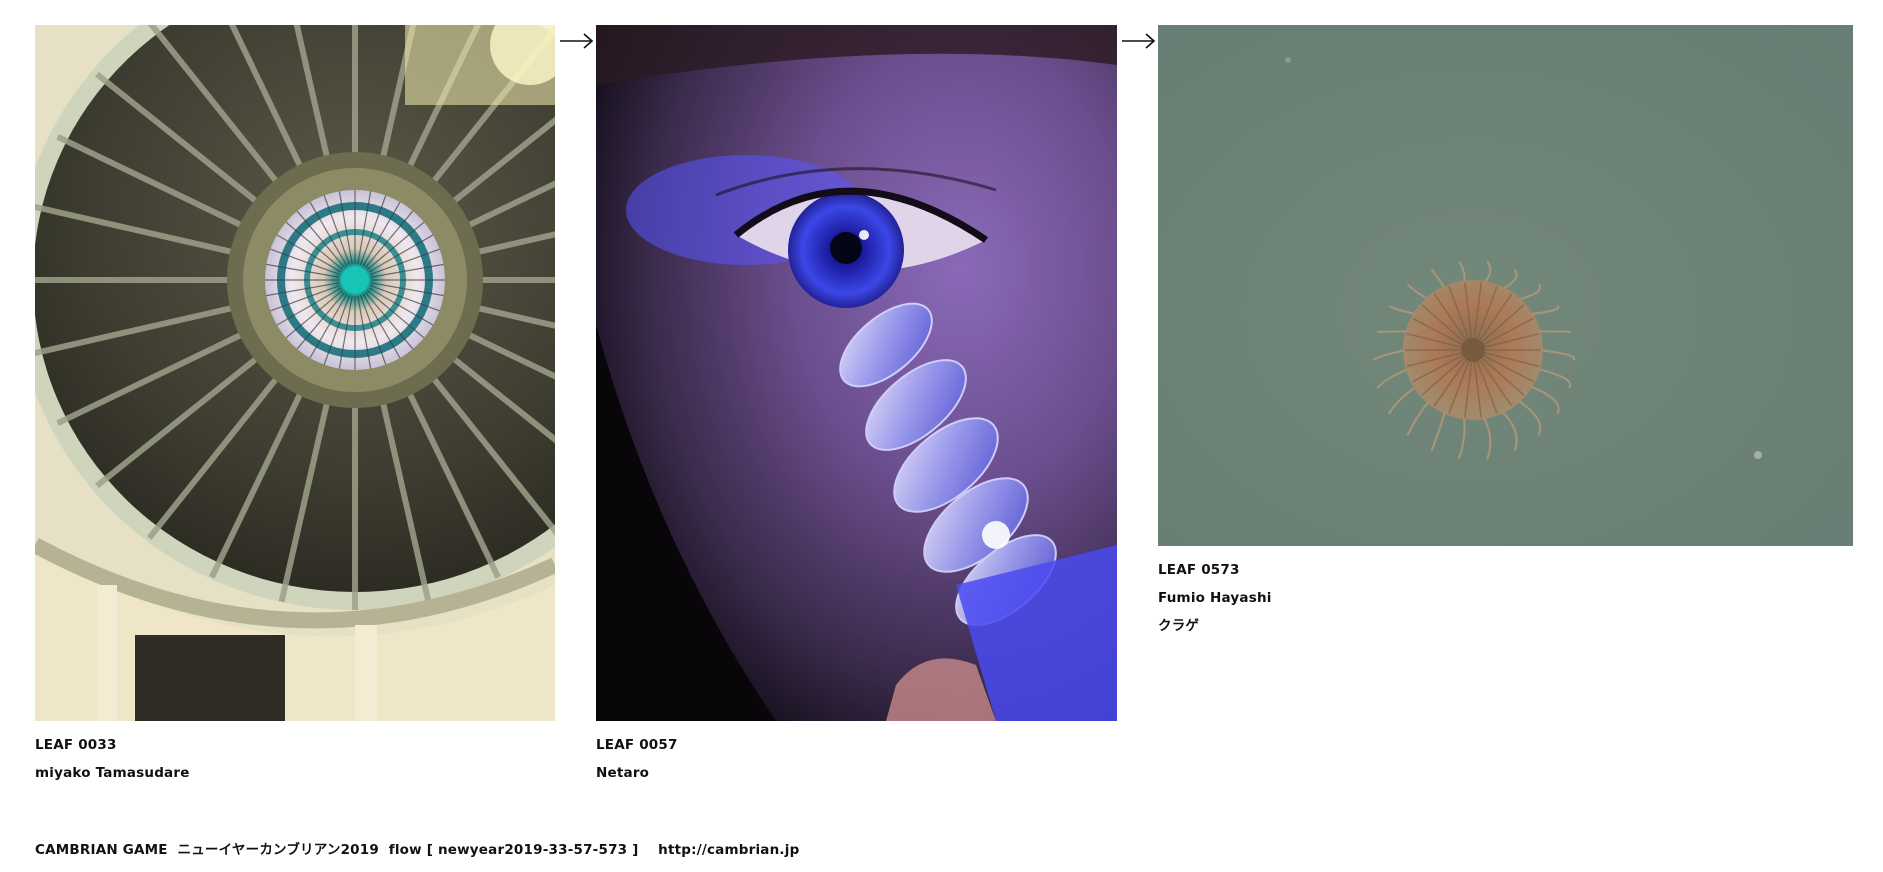 This screenshot has width=1883, height=872. What do you see at coordinates (295, 745) in the screenshot?
I see `leaf-id: LEAF 0033` at bounding box center [295, 745].